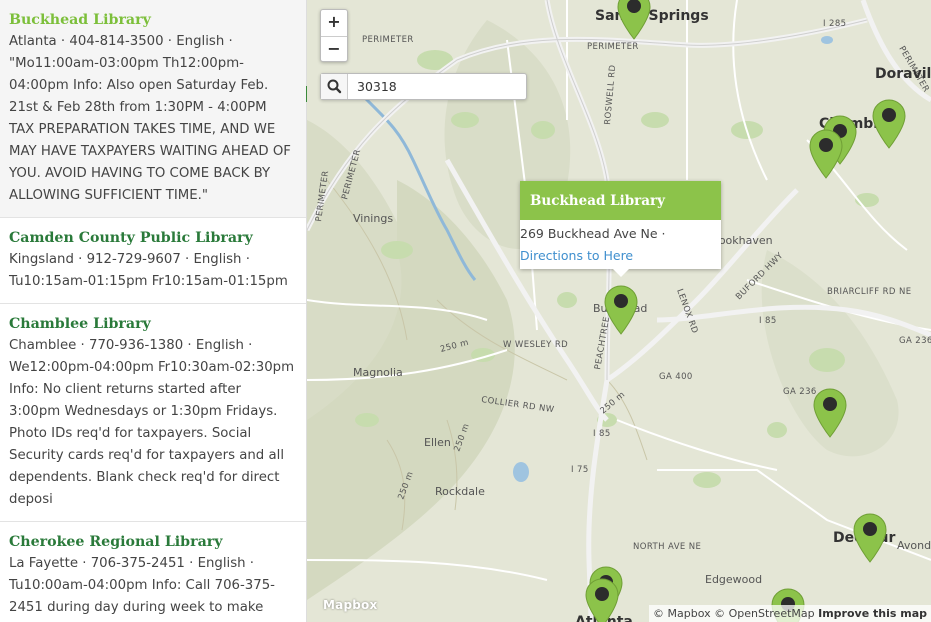  I want to click on library-marker-chamblee, so click(826, 154).